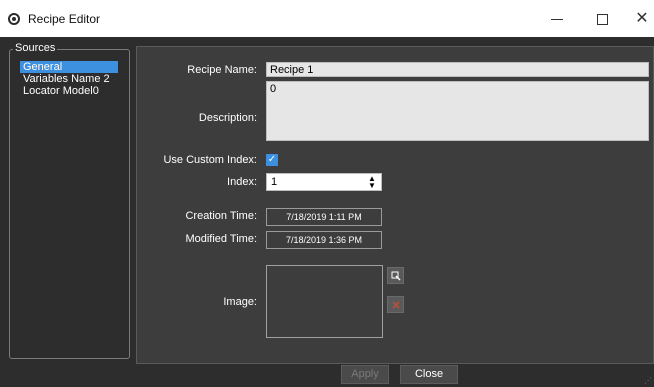 The height and width of the screenshot is (387, 654). Describe the element at coordinates (222, 70) in the screenshot. I see `recipe-name-label: Recipe Name:` at that location.